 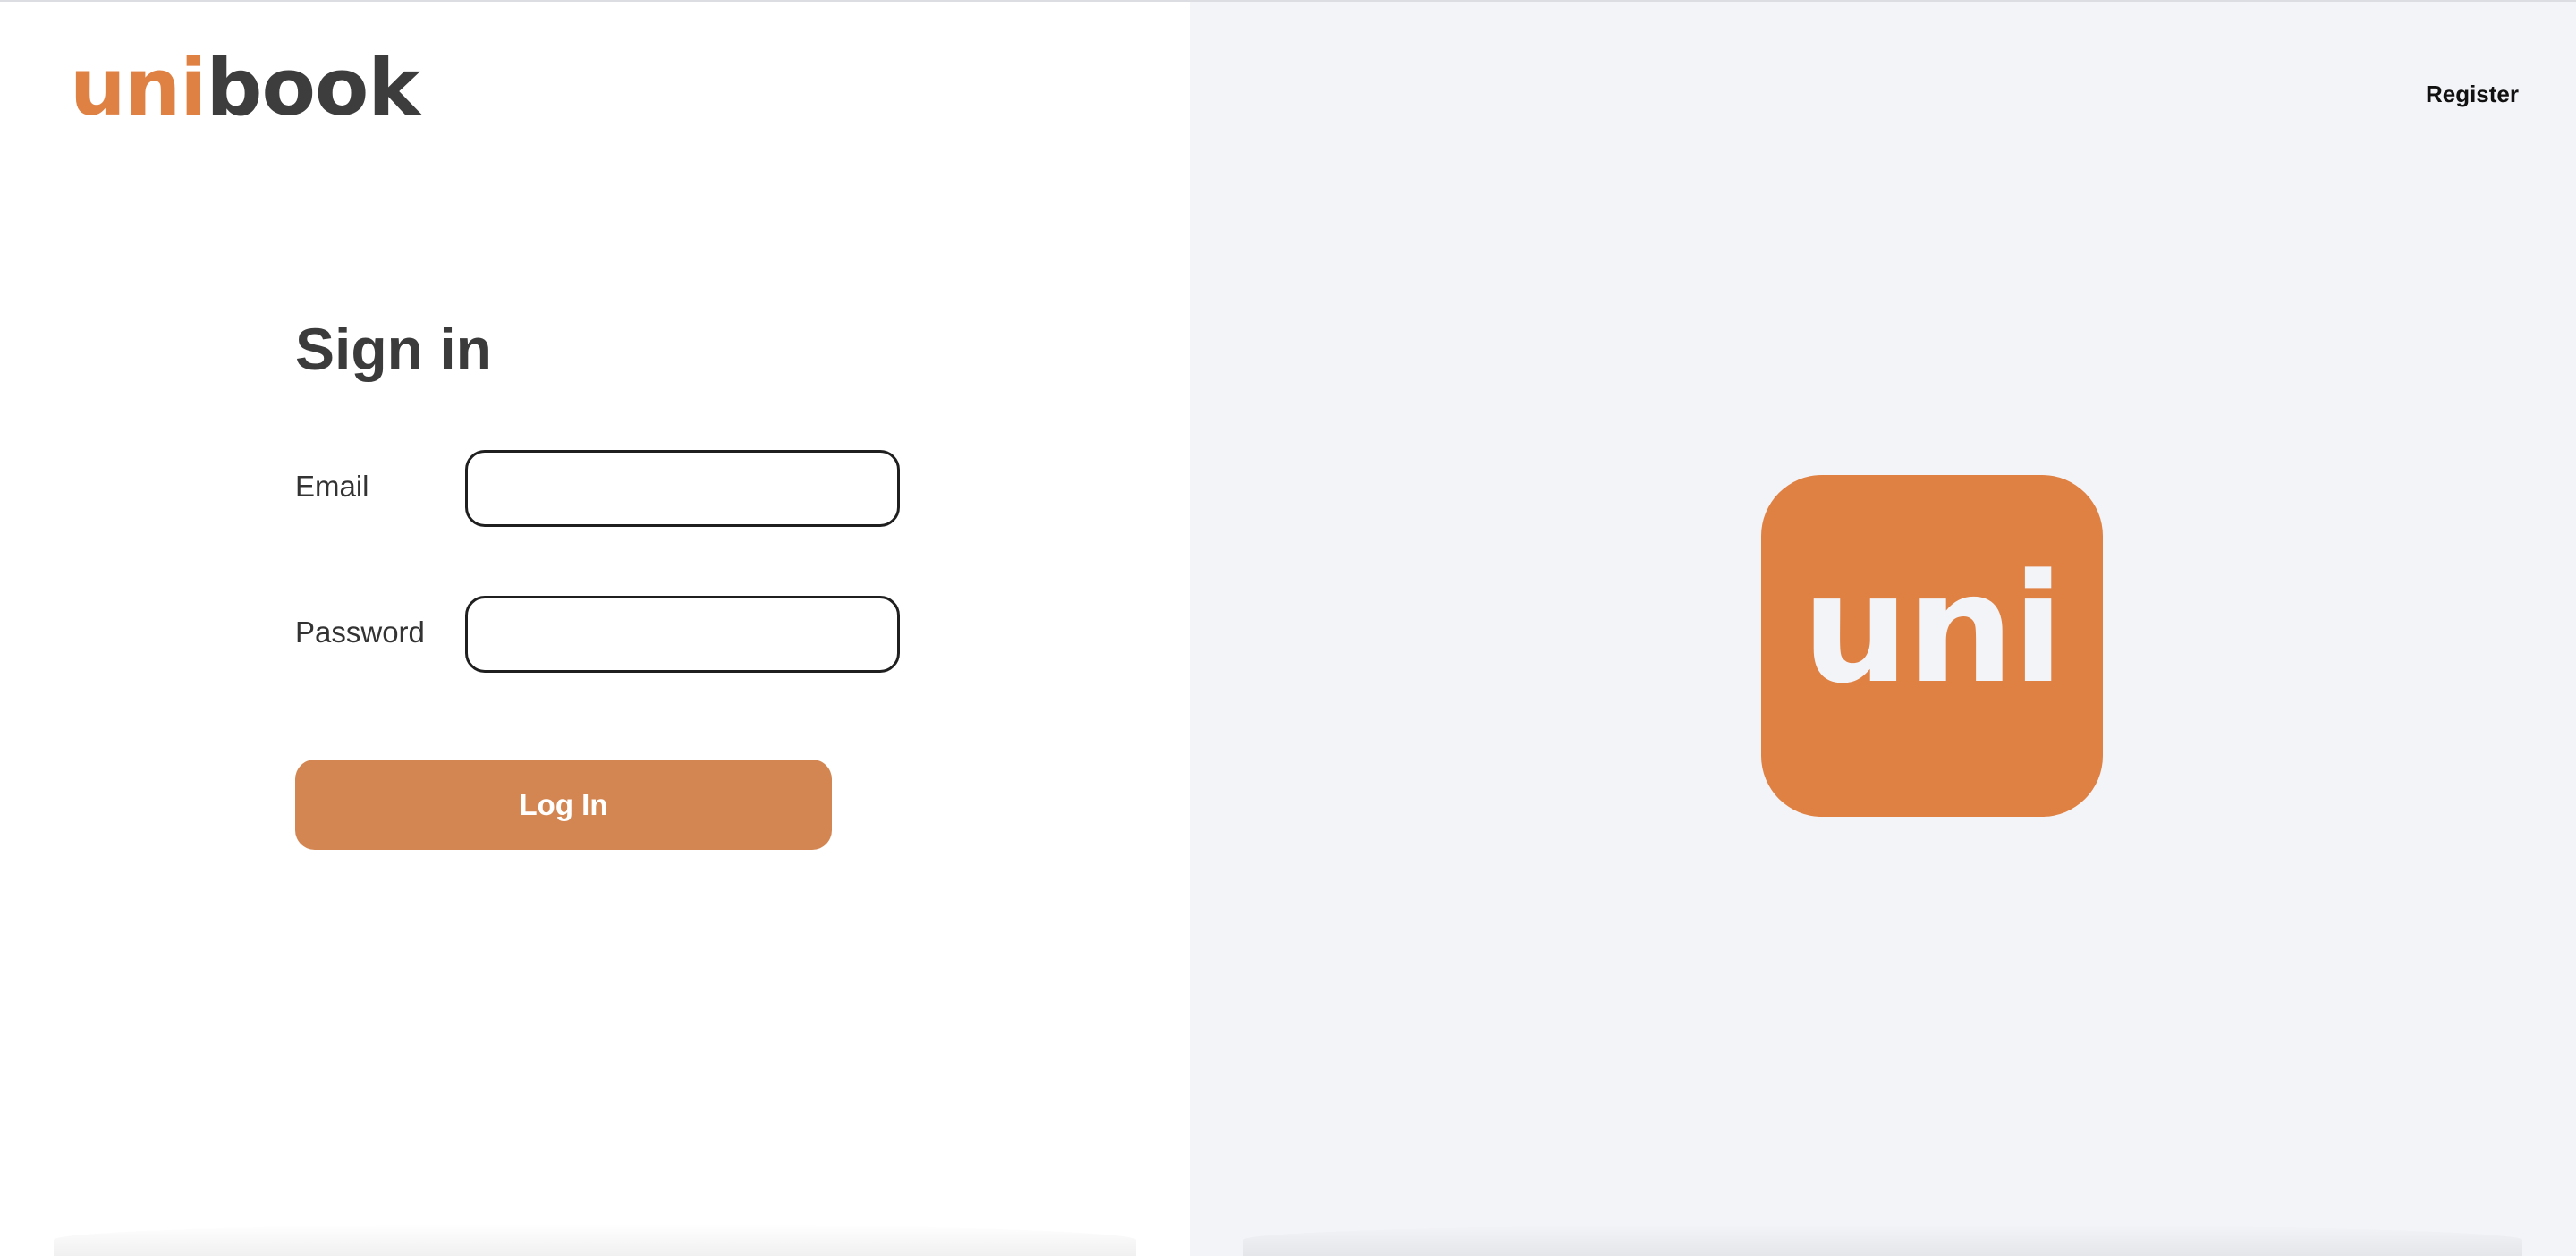 What do you see at coordinates (595, 1240) in the screenshot?
I see `bottom-shadow` at bounding box center [595, 1240].